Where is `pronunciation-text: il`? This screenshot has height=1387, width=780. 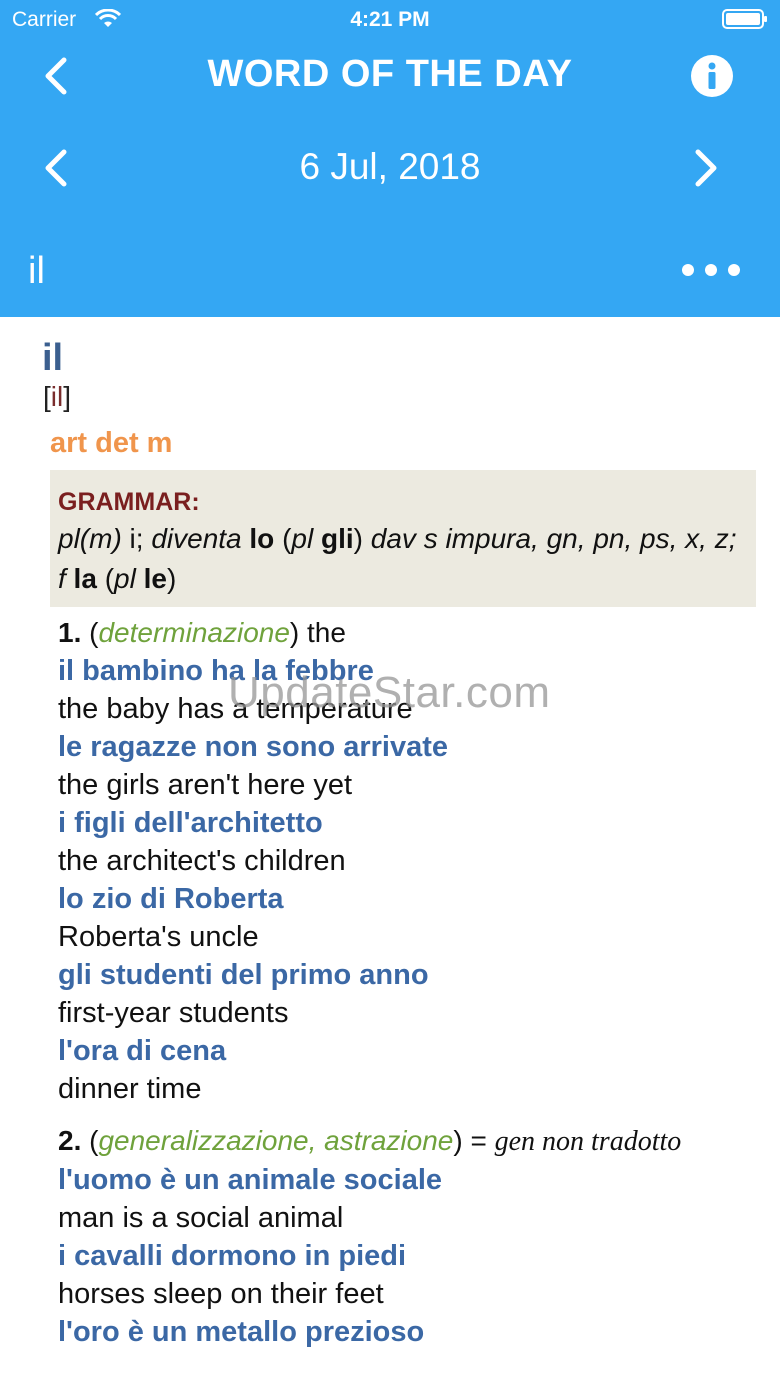 pronunciation-text: il is located at coordinates (57, 396).